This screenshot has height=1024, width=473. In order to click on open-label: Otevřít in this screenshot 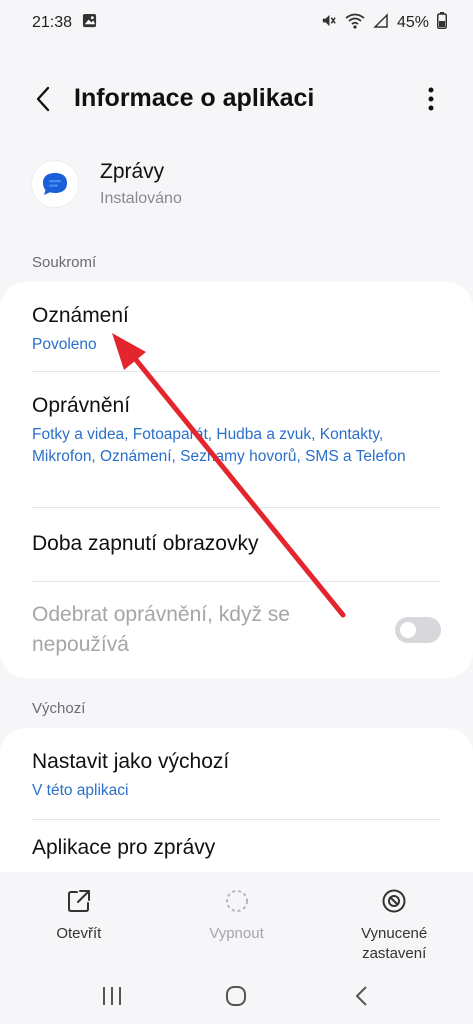, I will do `click(79, 933)`.